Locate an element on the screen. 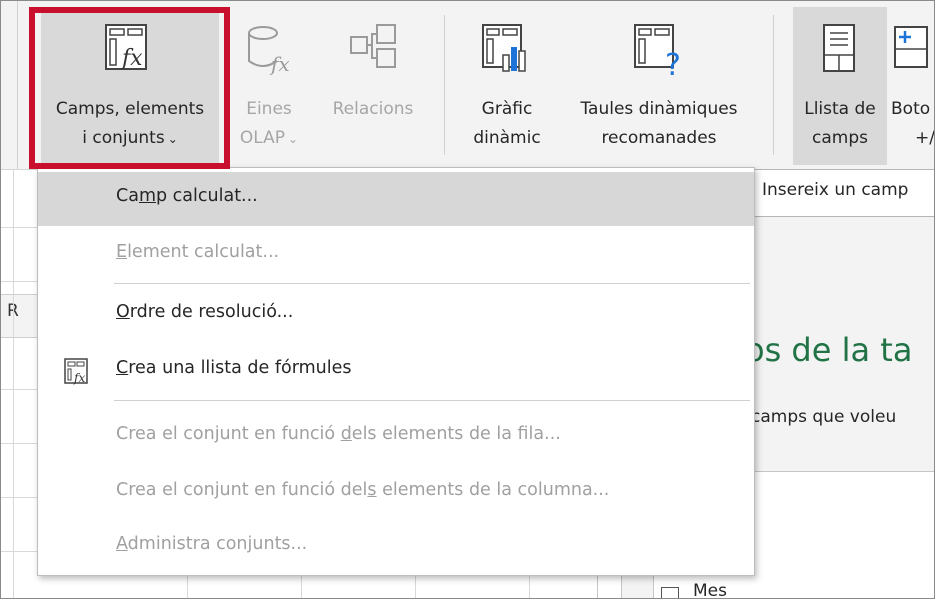  buttons-line1: Boto is located at coordinates (911, 109).